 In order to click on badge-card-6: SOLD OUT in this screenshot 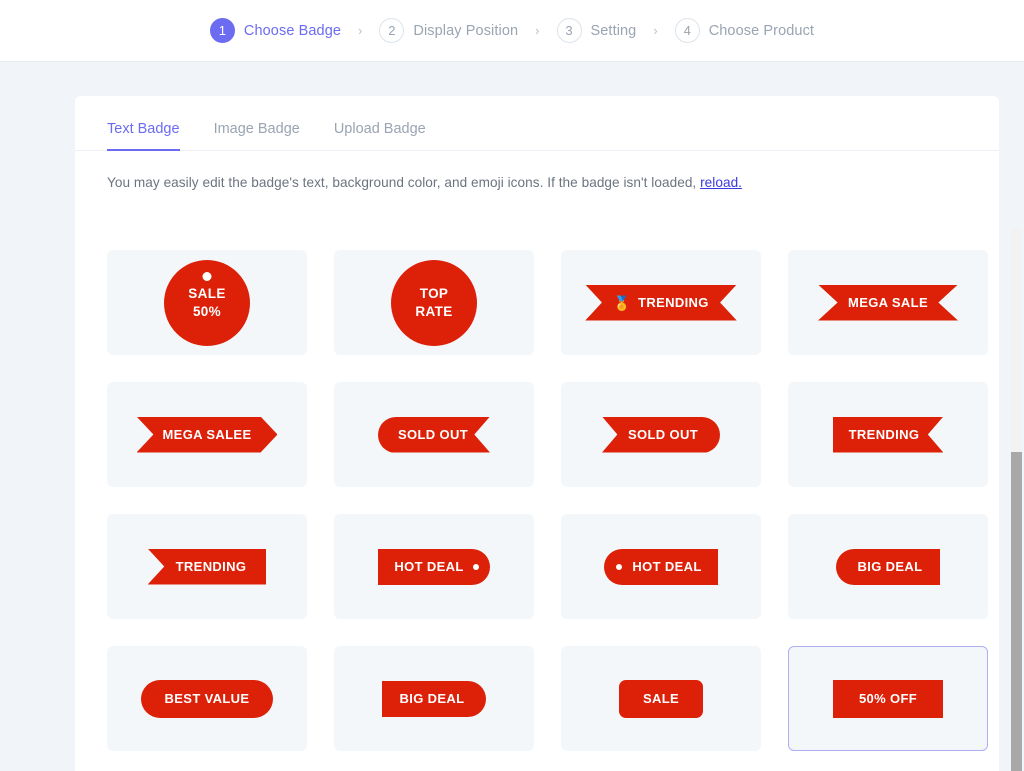, I will do `click(434, 434)`.